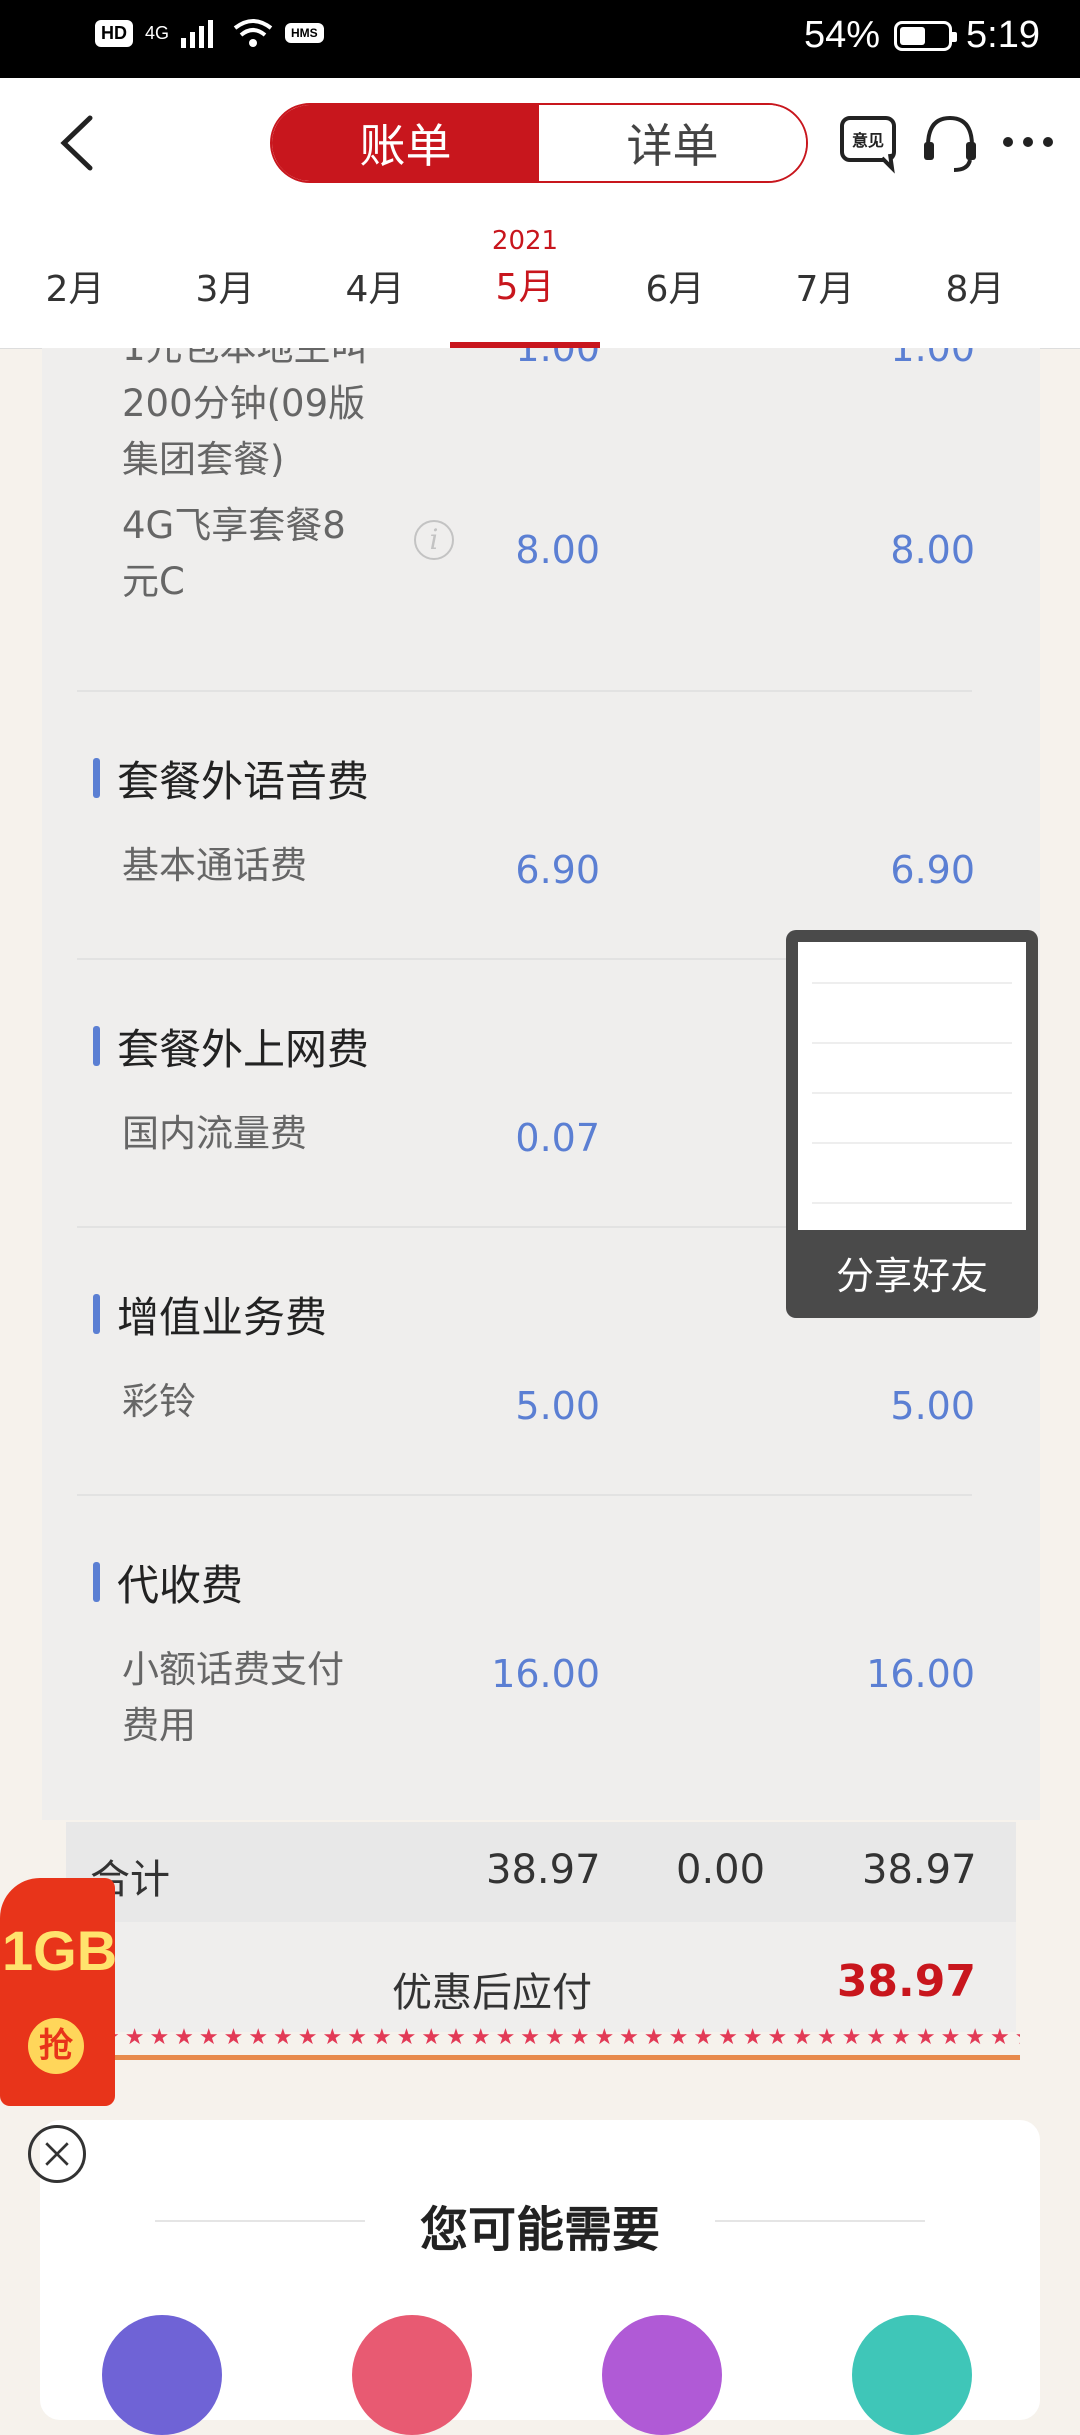 The height and width of the screenshot is (2435, 1080). I want to click on status-right: 54% 5:19, so click(922, 35).